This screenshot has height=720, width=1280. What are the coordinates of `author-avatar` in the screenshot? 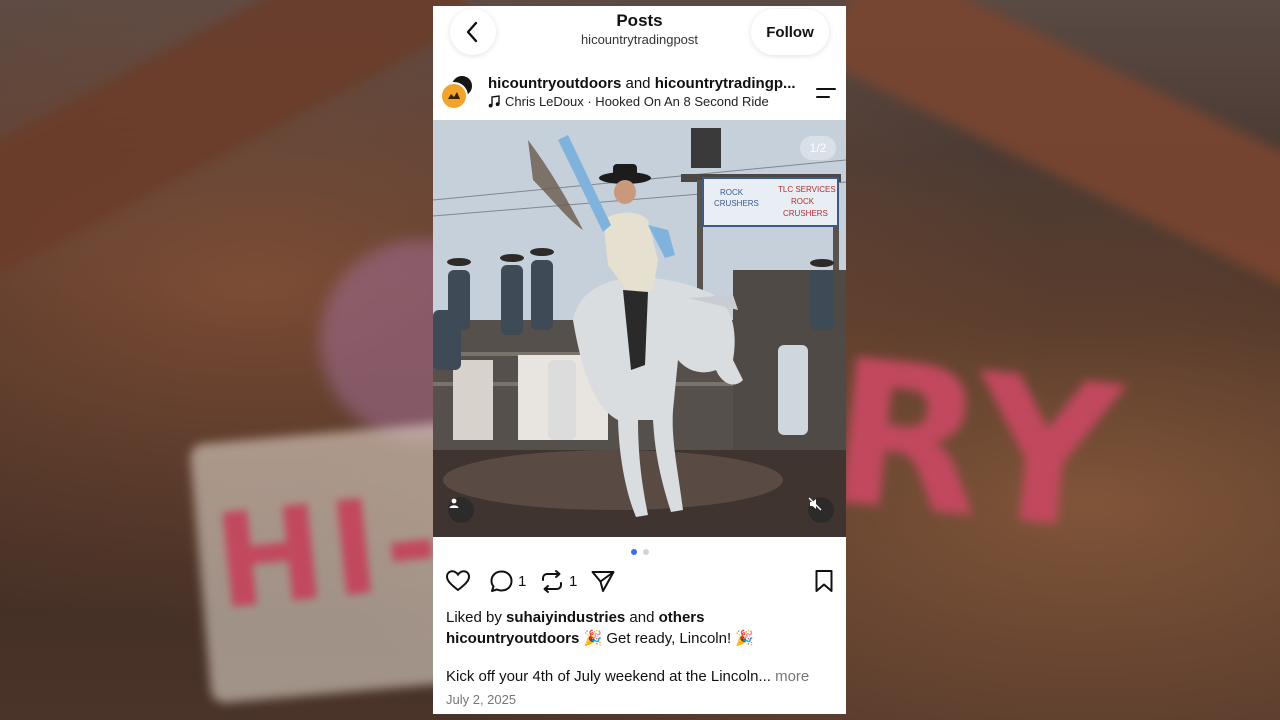 It's located at (454, 96).